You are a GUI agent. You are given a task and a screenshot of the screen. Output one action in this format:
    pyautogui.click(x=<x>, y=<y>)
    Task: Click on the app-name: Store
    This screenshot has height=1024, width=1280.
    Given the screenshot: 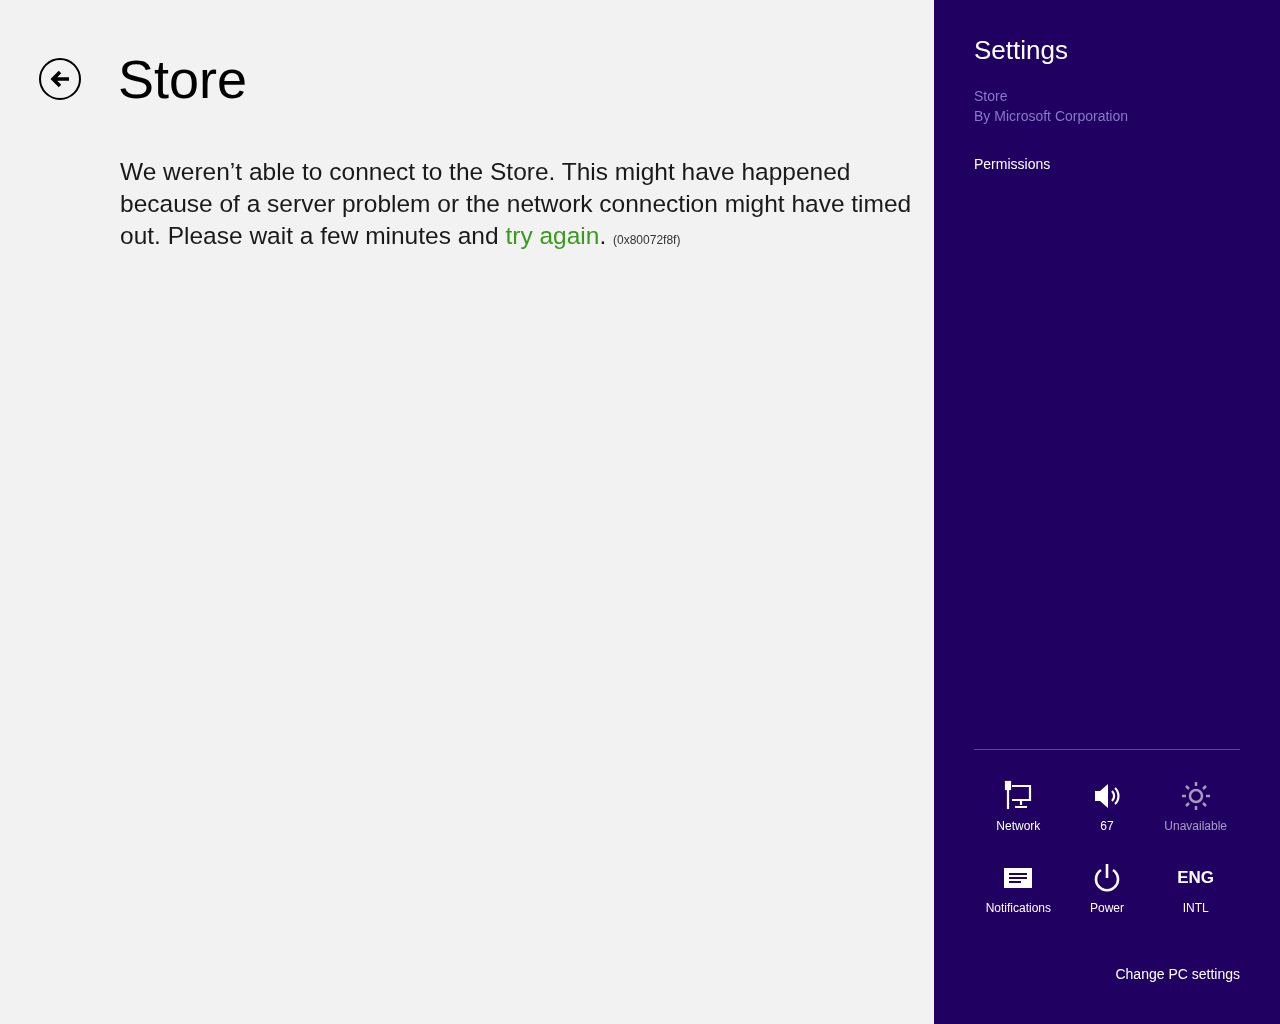 What is the action you would take?
    pyautogui.click(x=991, y=96)
    